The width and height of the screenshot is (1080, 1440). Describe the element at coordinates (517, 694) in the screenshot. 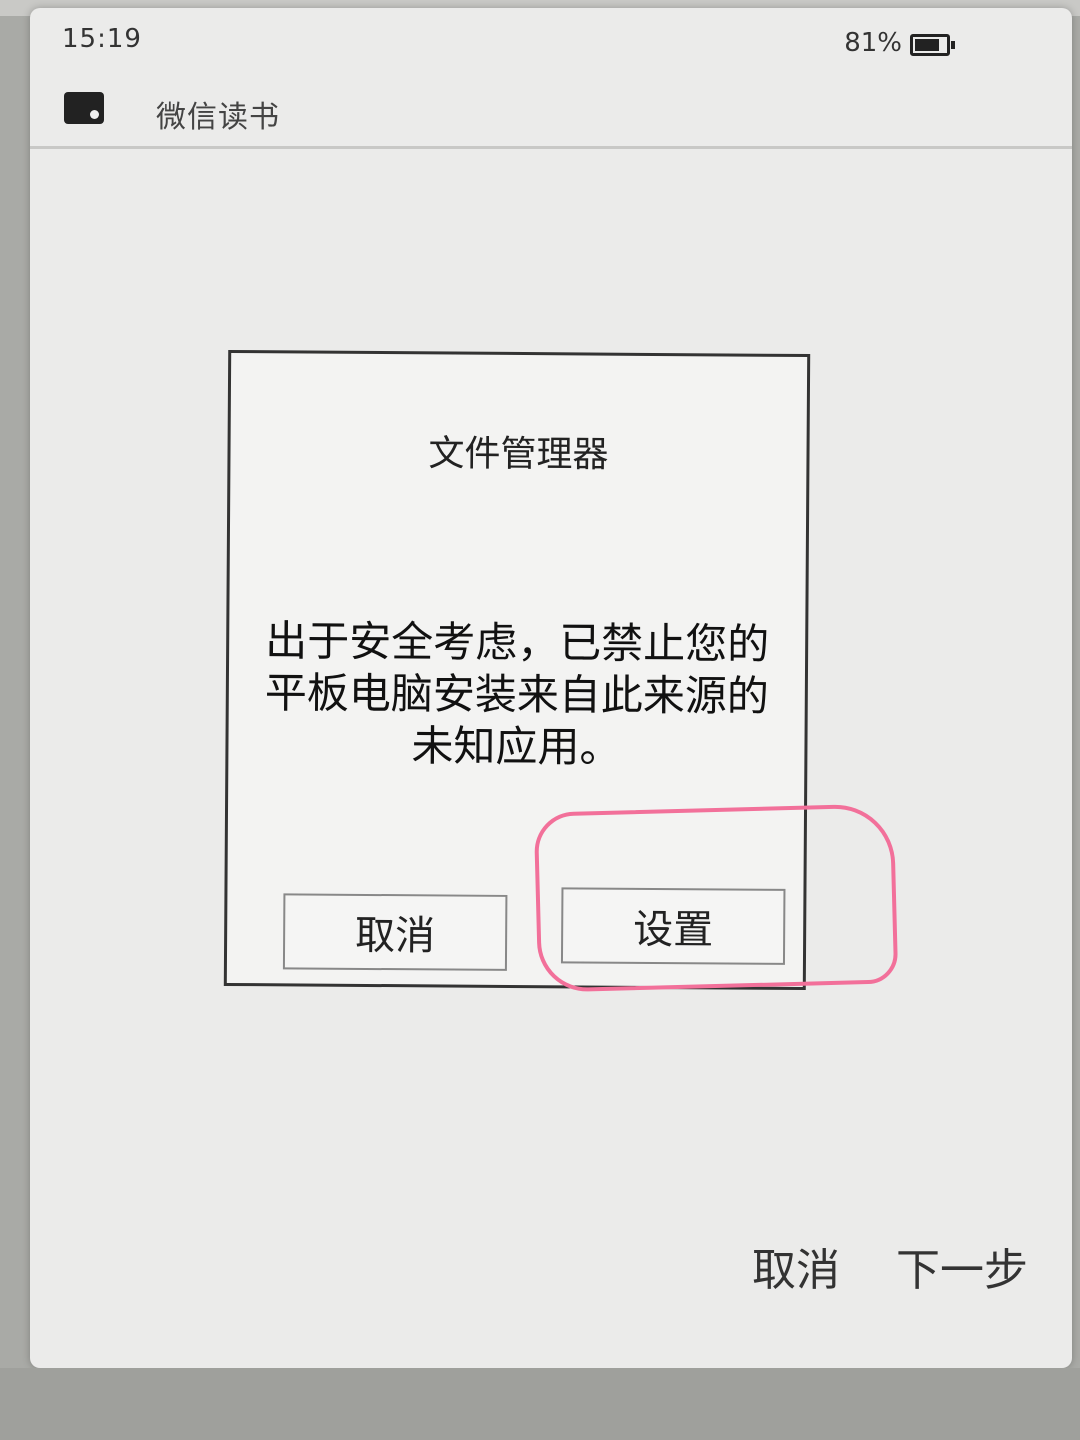

I see `dialog-message: 出于安全考虑，已禁止您的平板电脑安装来自此来源的未知应用。` at that location.